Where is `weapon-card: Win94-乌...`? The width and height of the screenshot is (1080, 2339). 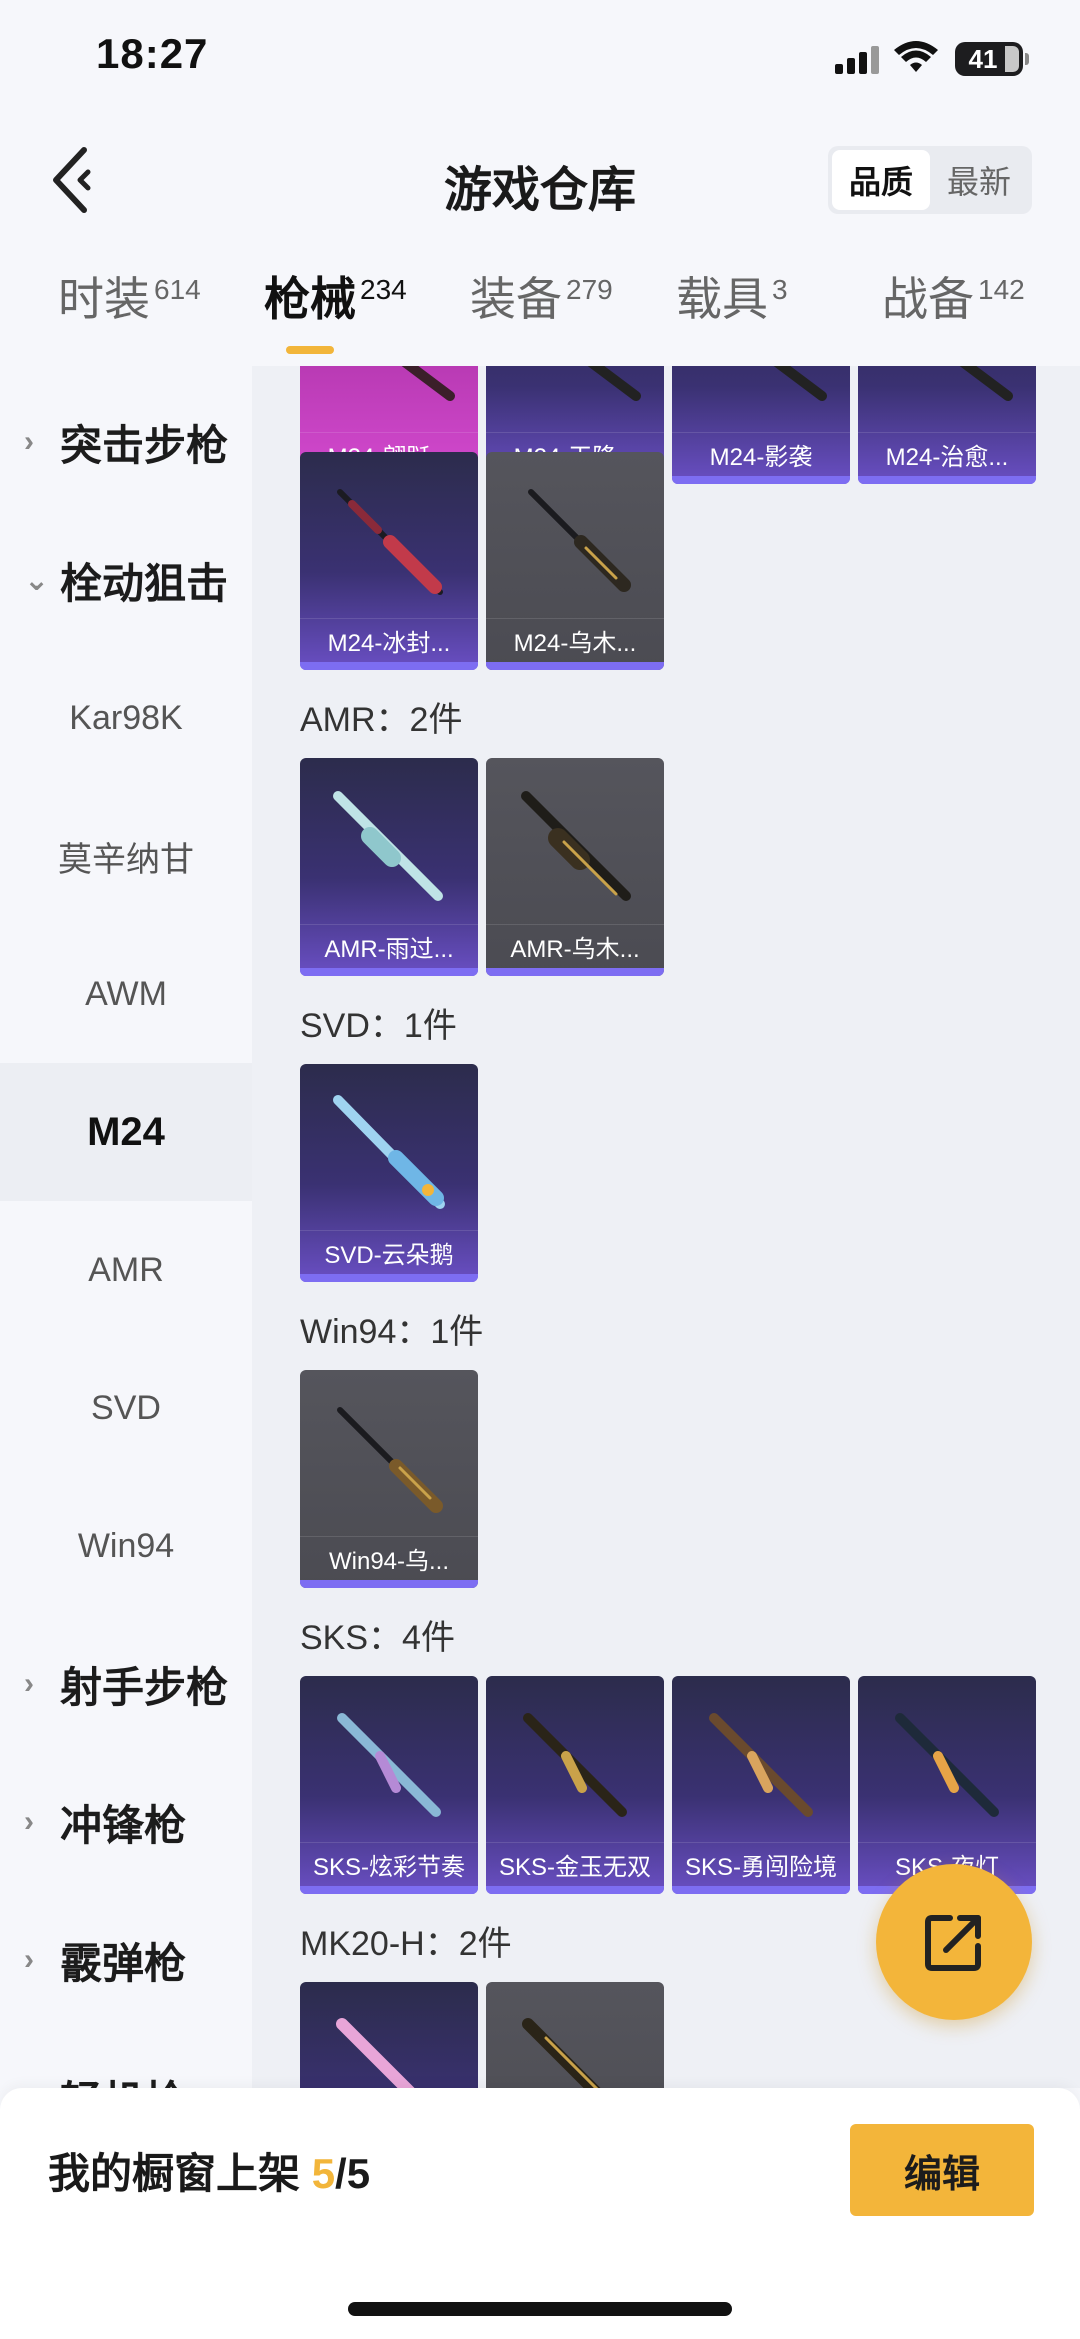 weapon-card: Win94-乌... is located at coordinates (389, 1479).